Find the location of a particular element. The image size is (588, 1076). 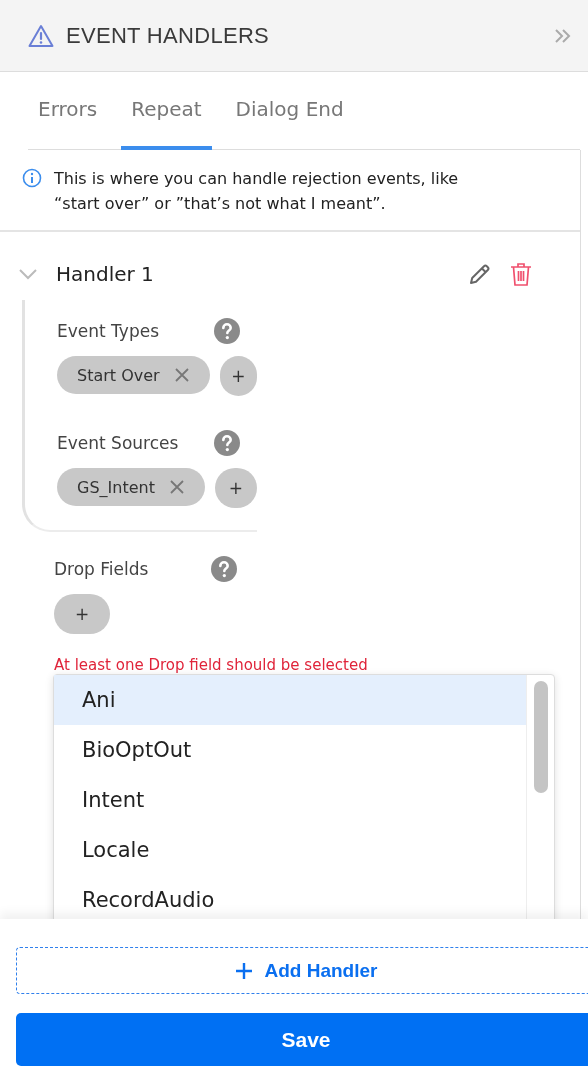

scrollbar-thumb is located at coordinates (541, 737).